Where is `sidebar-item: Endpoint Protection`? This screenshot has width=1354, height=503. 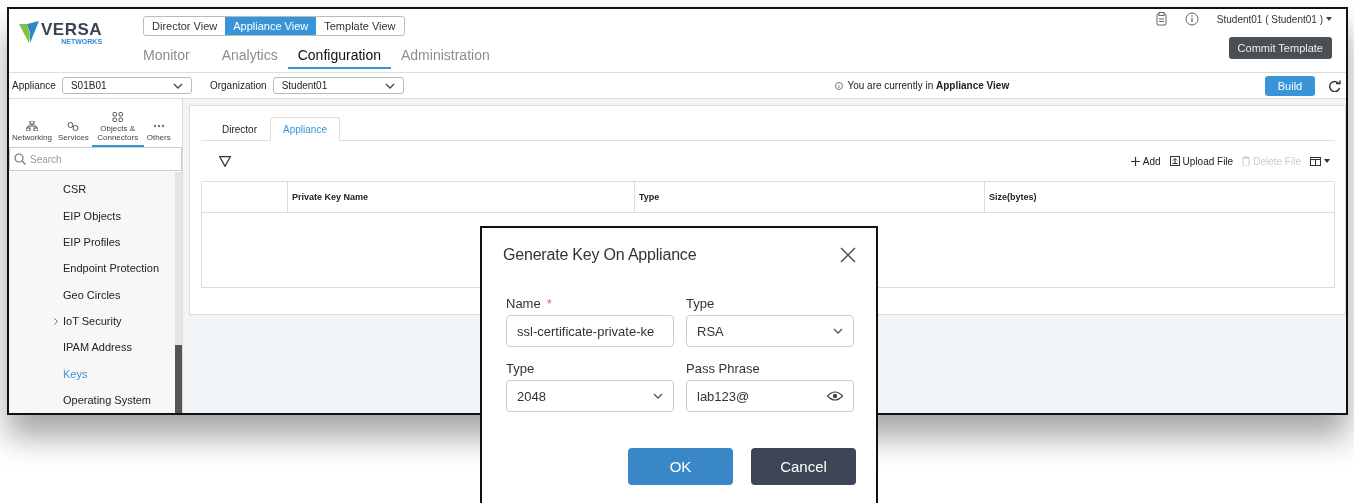
sidebar-item: Endpoint Protection is located at coordinates (92, 268).